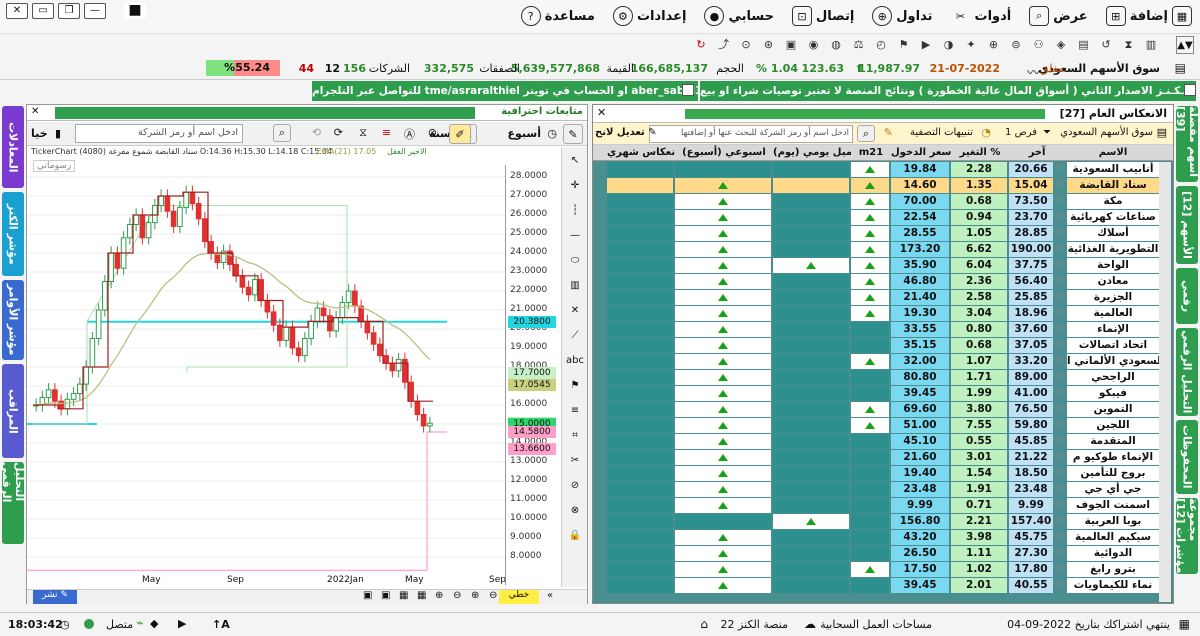  What do you see at coordinates (883, 378) in the screenshot?
I see `table-row: الراجحي ⊙ 89.00 1.71 80.80` at bounding box center [883, 378].